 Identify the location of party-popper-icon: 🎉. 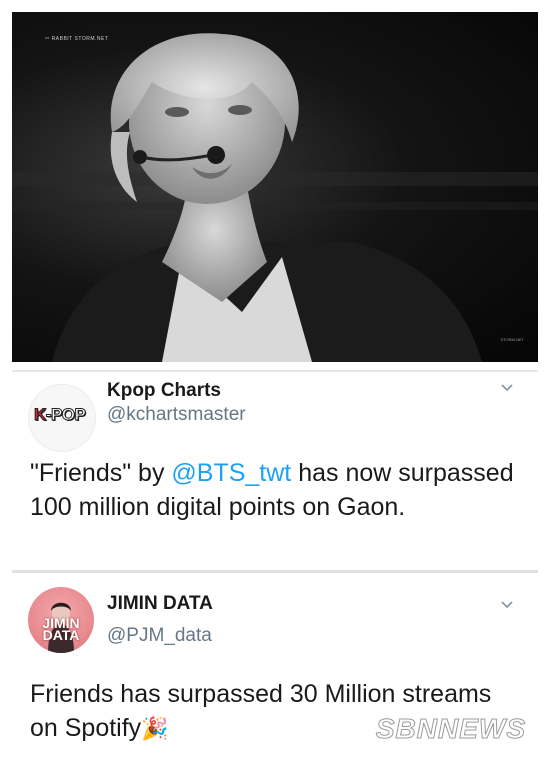
(155, 728).